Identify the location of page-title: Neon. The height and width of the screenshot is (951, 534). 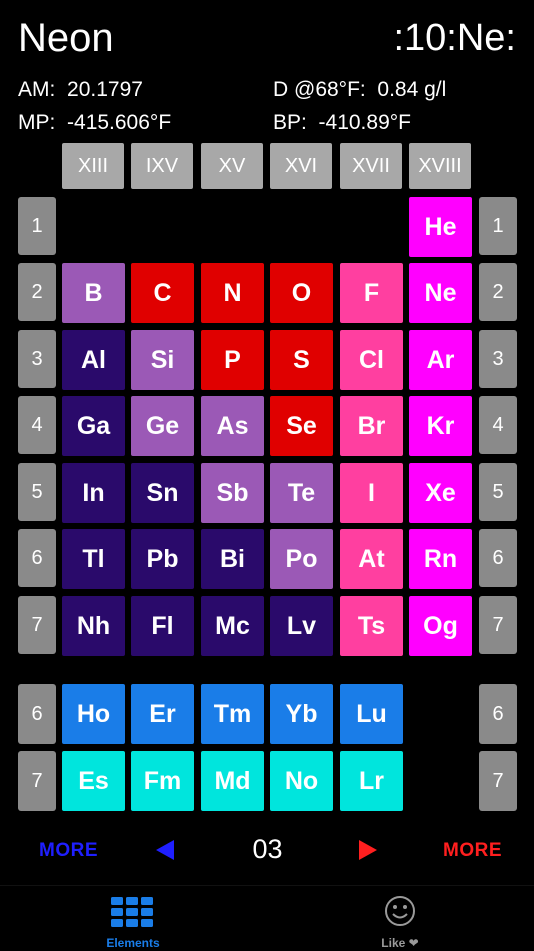
(66, 38).